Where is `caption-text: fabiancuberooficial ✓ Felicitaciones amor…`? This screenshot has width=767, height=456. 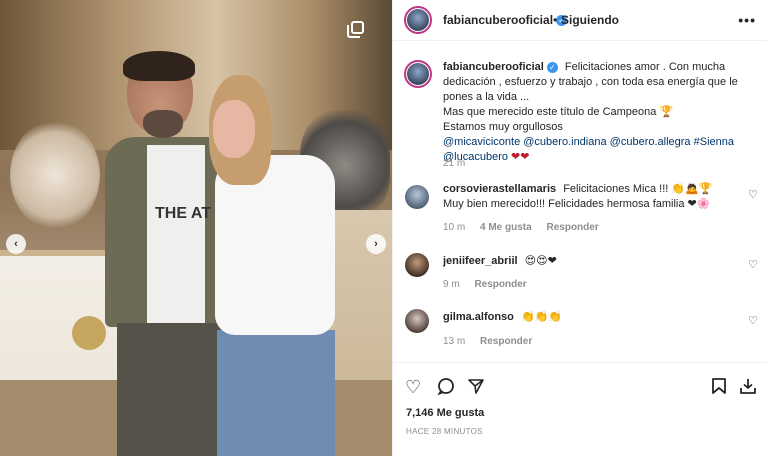 caption-text: fabiancuberooficial ✓ Felicitaciones amor… is located at coordinates (590, 112).